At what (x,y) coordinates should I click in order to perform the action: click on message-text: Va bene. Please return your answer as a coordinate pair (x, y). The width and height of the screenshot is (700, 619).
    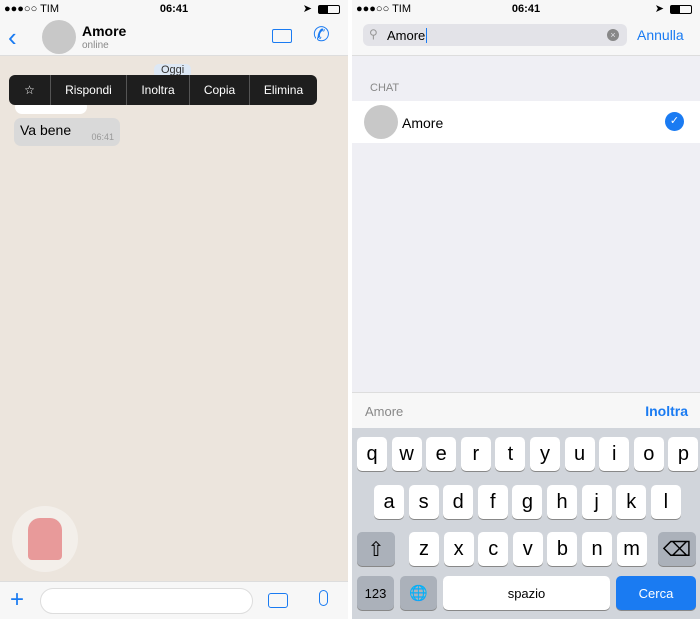
    Looking at the image, I should click on (46, 130).